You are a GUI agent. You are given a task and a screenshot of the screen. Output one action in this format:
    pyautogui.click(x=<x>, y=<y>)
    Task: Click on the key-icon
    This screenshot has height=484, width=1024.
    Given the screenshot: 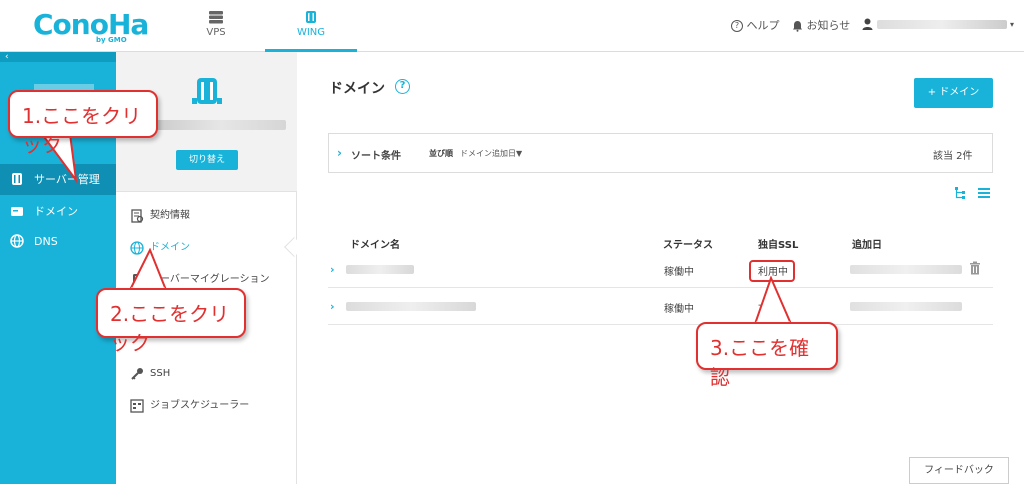 What is the action you would take?
    pyautogui.click(x=137, y=374)
    